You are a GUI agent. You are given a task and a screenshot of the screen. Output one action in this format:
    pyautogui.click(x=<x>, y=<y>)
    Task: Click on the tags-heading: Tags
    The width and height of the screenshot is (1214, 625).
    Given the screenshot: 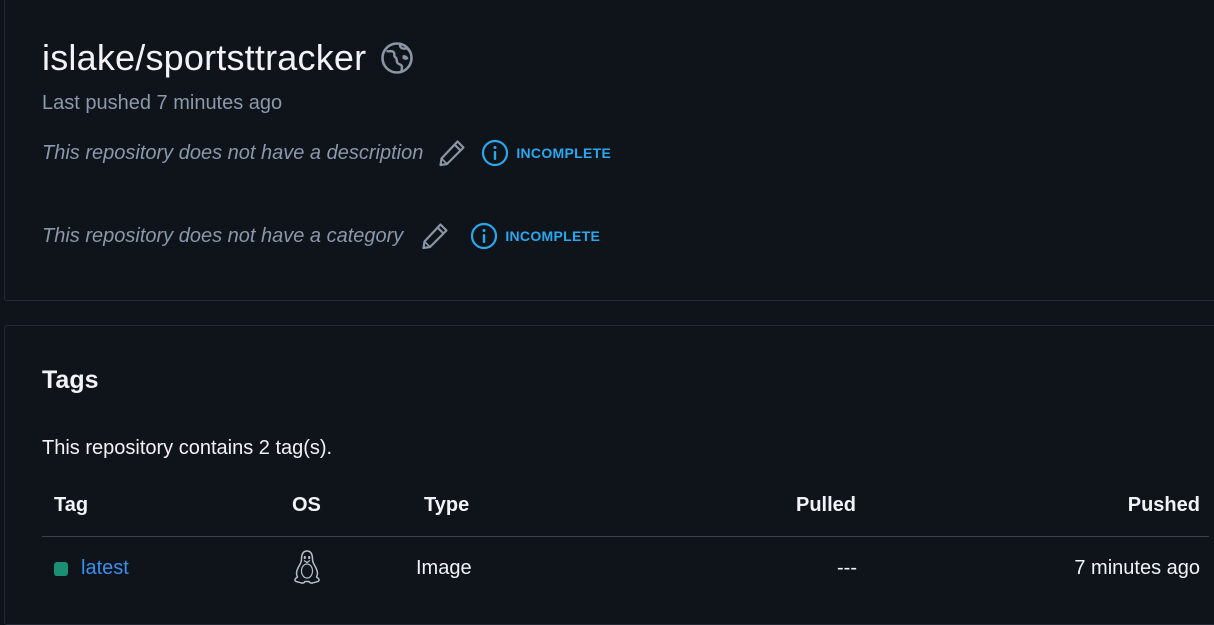 What is the action you would take?
    pyautogui.click(x=70, y=380)
    